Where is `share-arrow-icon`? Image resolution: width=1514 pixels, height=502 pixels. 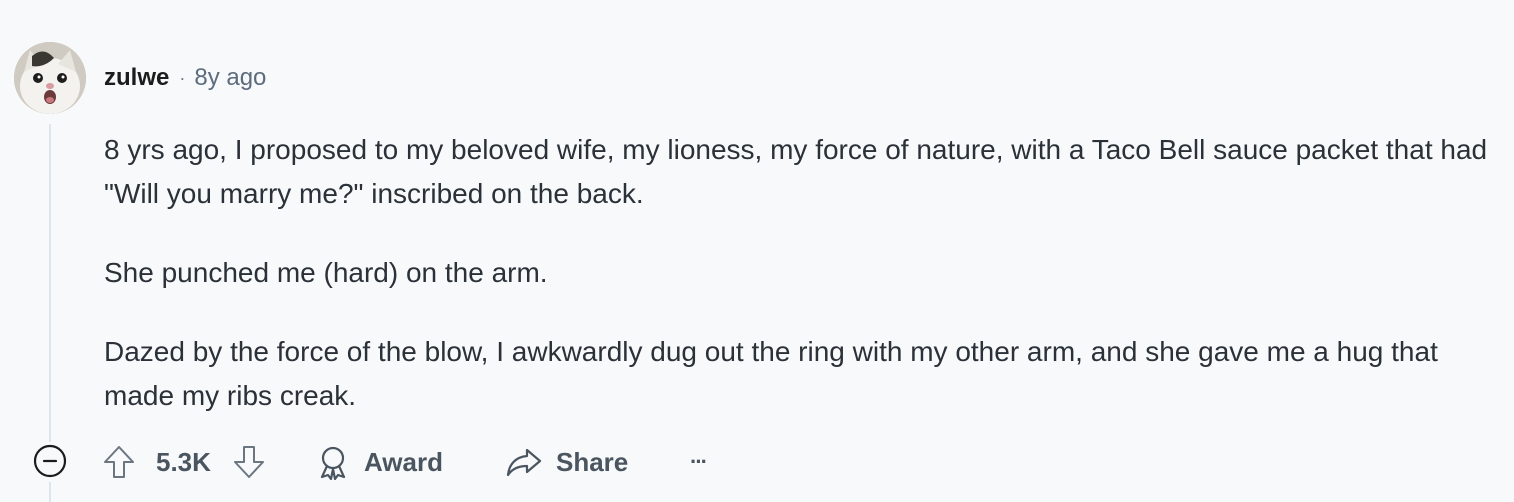
share-arrow-icon is located at coordinates (524, 462).